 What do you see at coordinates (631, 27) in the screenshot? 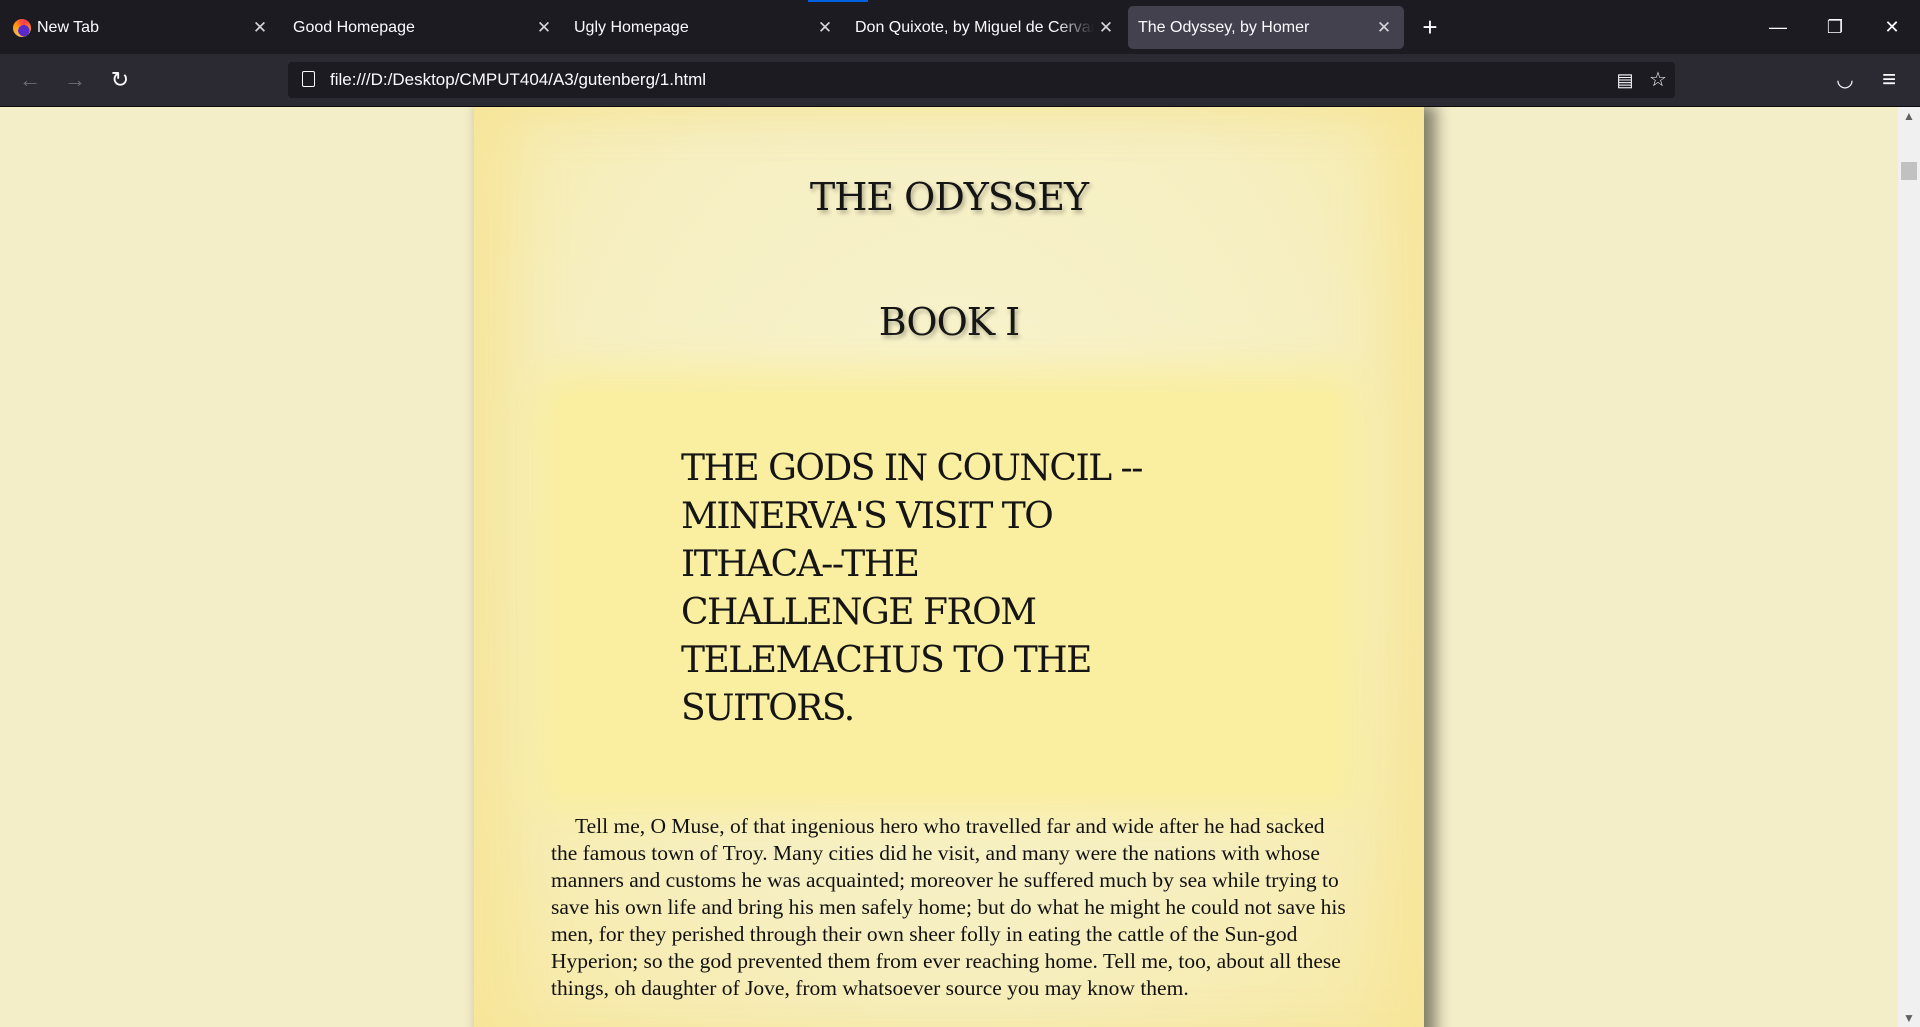
I see `tab-label: Ugly Homepage` at bounding box center [631, 27].